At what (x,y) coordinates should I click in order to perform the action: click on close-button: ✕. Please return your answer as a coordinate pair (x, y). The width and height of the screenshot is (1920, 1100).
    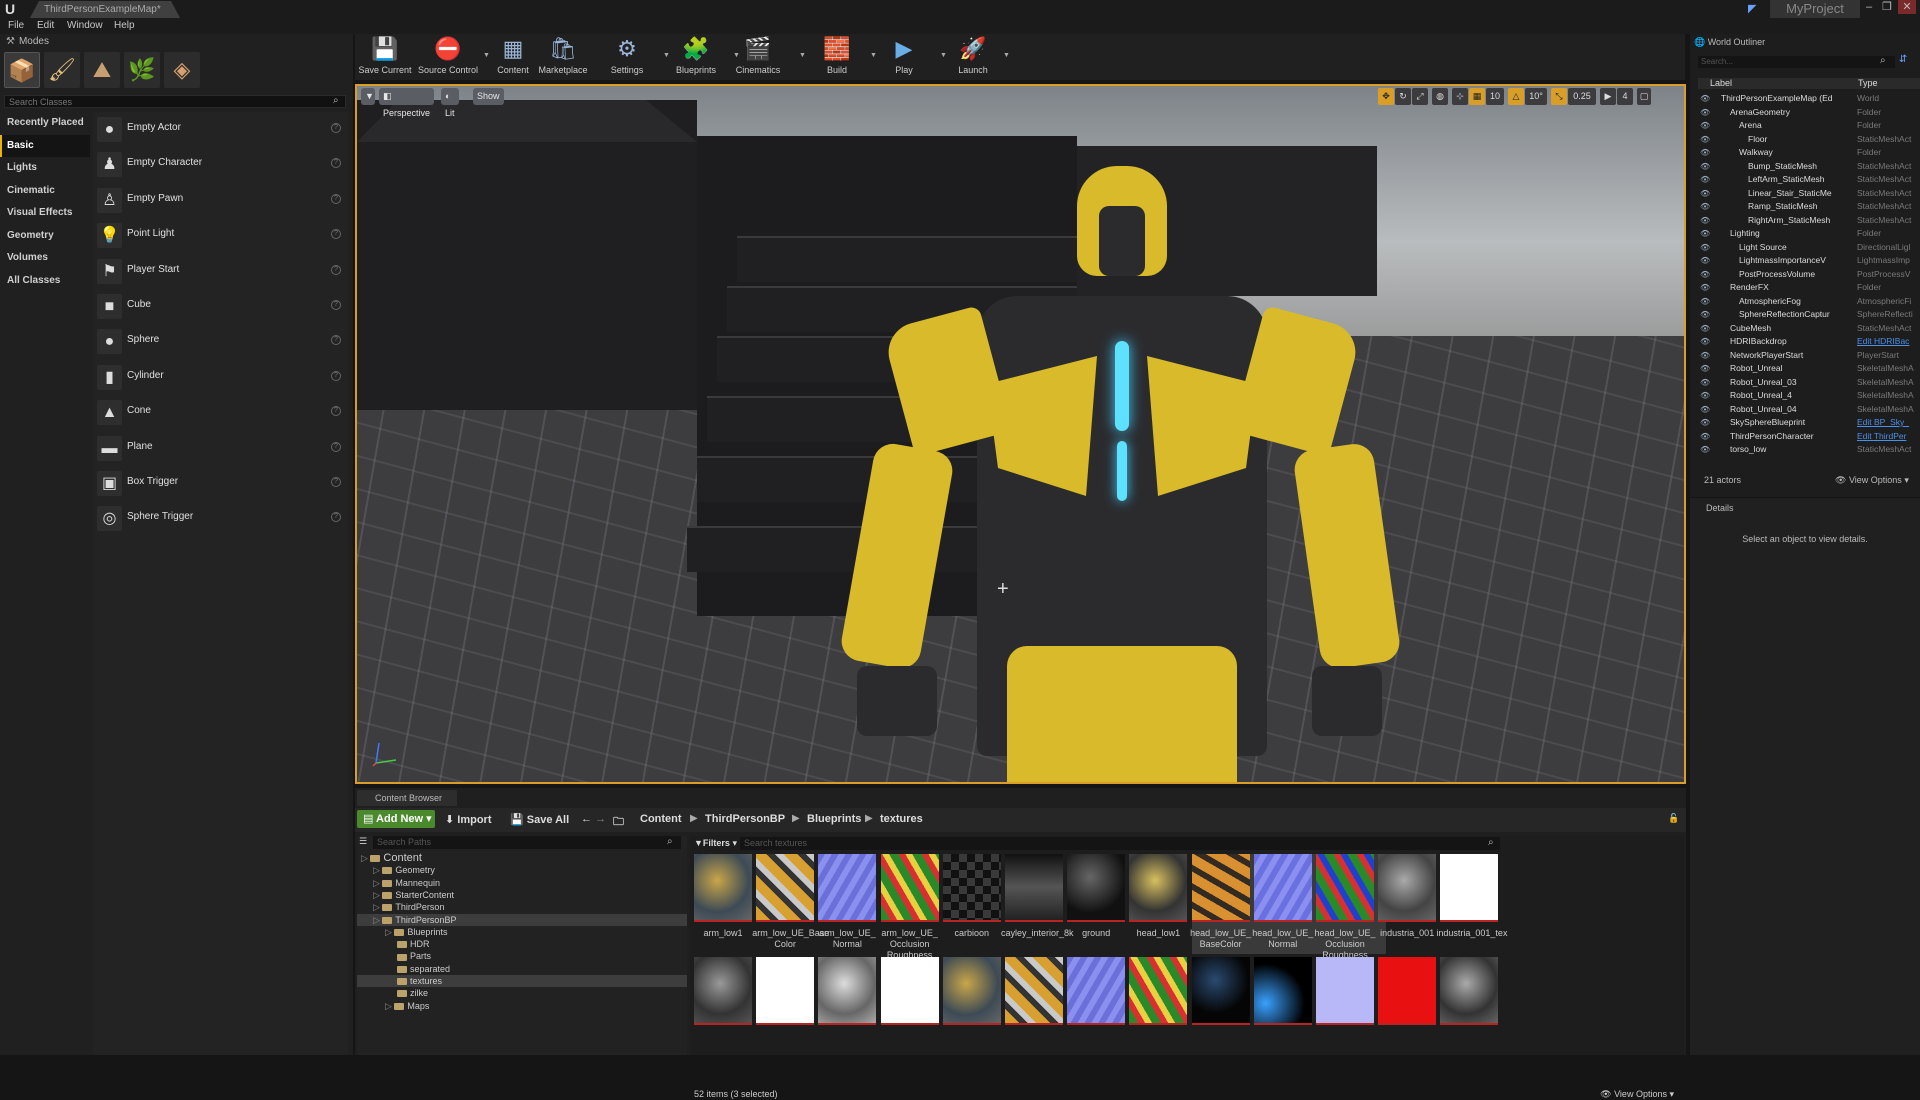
    Looking at the image, I should click on (1907, 7).